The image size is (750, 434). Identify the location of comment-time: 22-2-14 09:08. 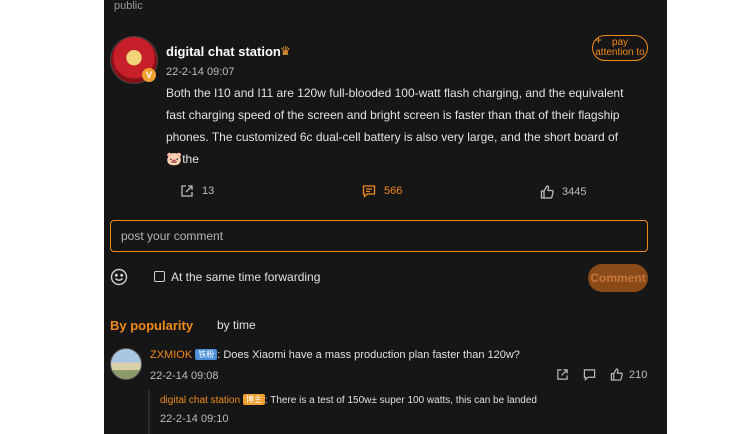
(184, 376).